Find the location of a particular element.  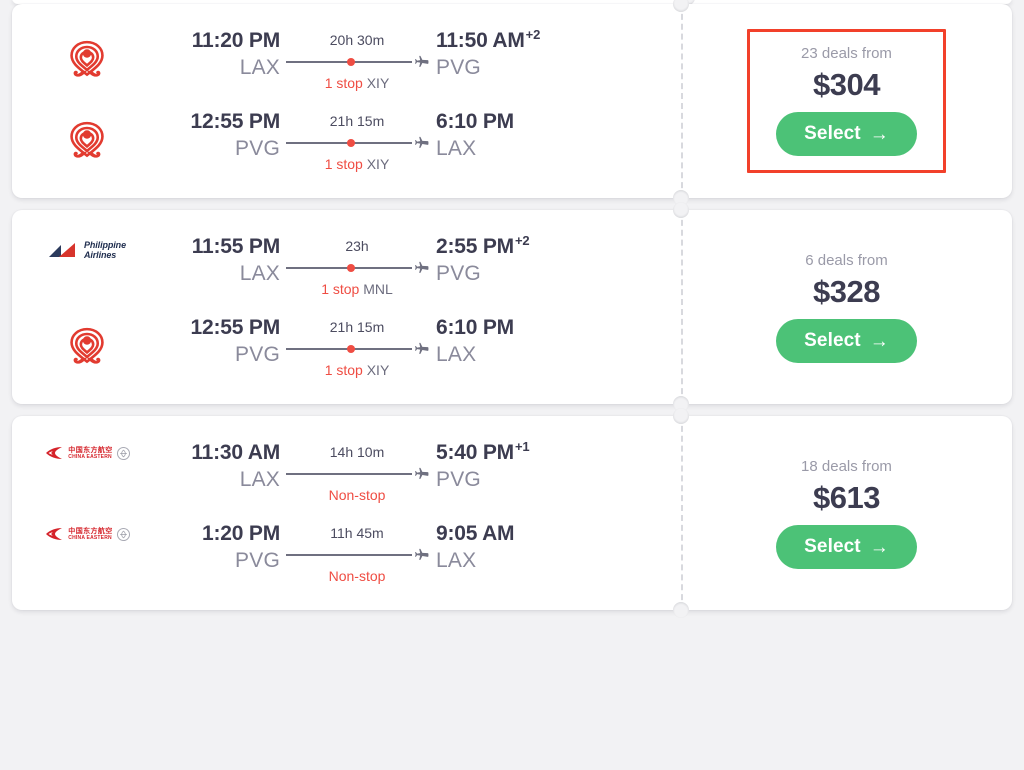

departure-time: 11:30 AM is located at coordinates (235, 452).